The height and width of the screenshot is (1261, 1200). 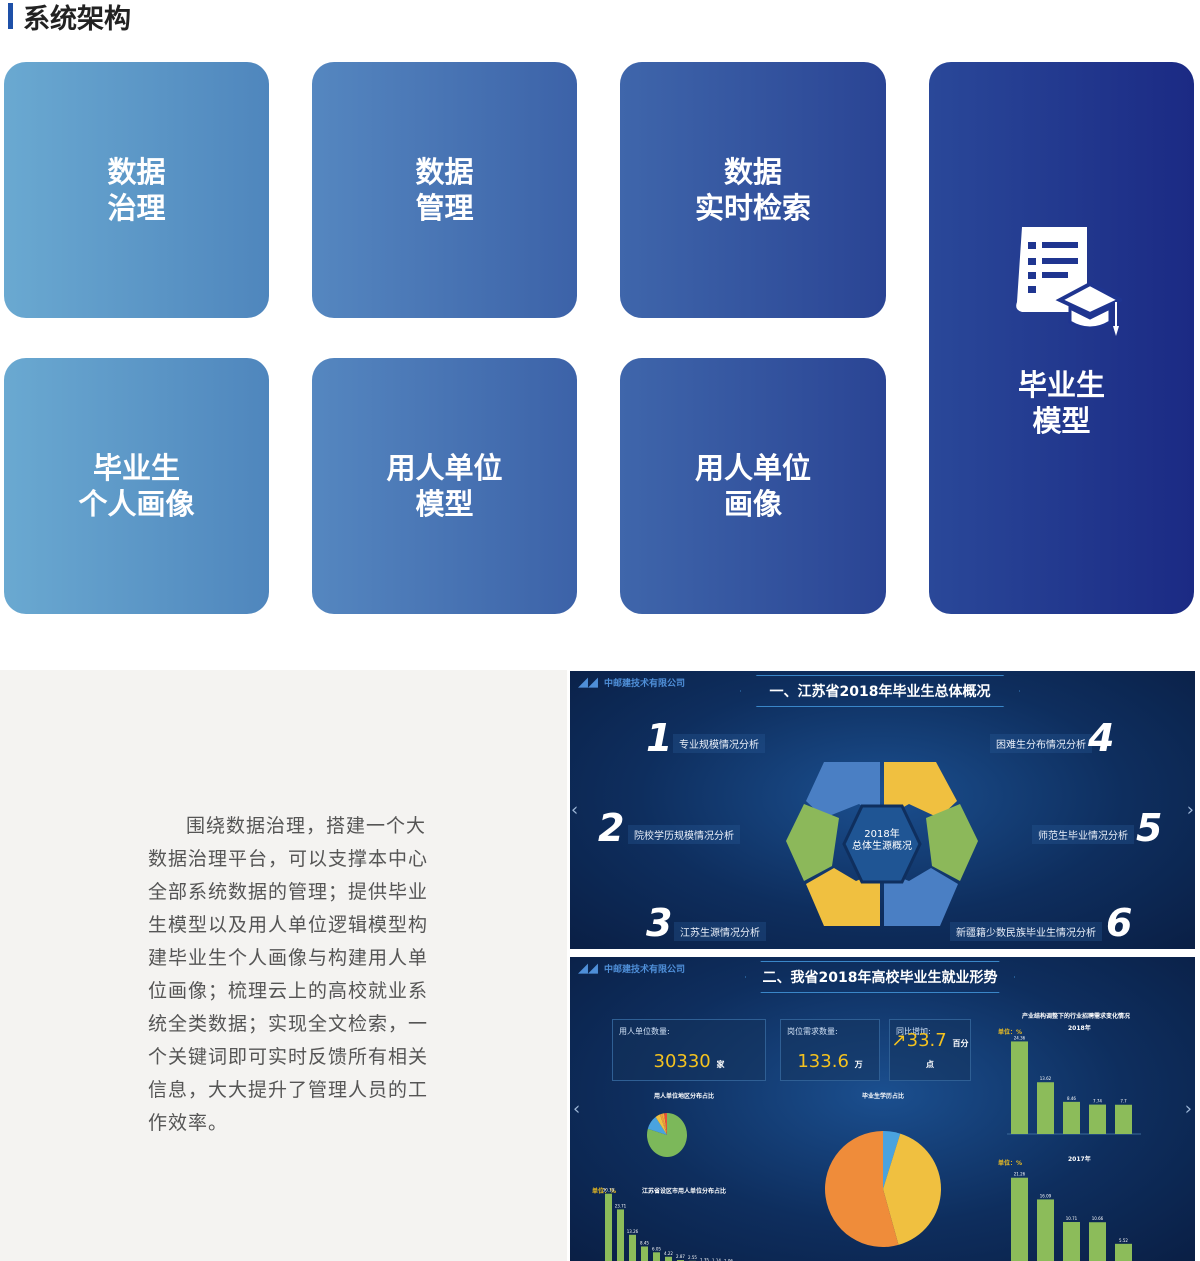 I want to click on next-arrow-icon: ›, so click(x=1190, y=810).